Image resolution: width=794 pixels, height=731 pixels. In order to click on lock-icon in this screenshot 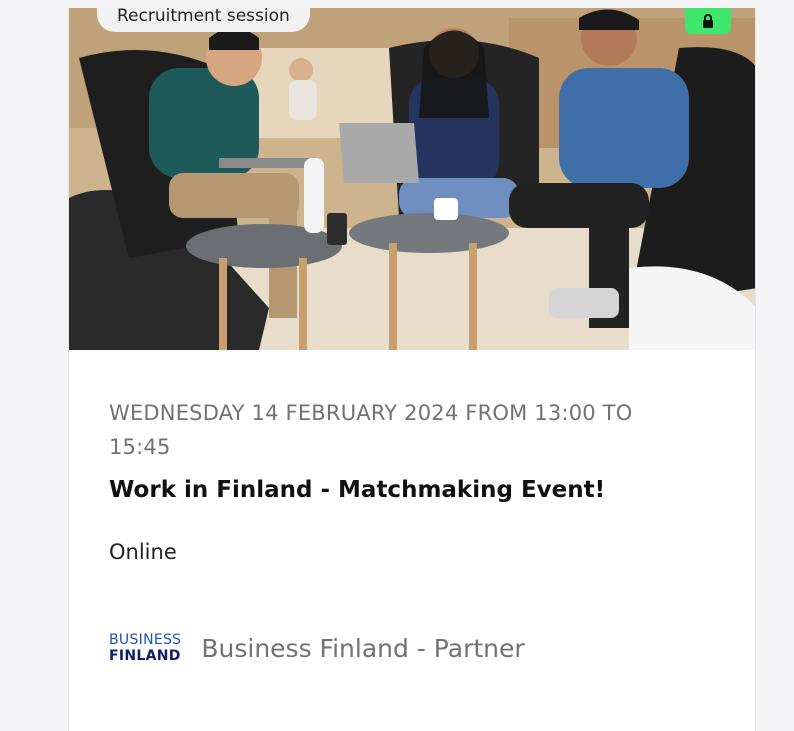, I will do `click(708, 21)`.